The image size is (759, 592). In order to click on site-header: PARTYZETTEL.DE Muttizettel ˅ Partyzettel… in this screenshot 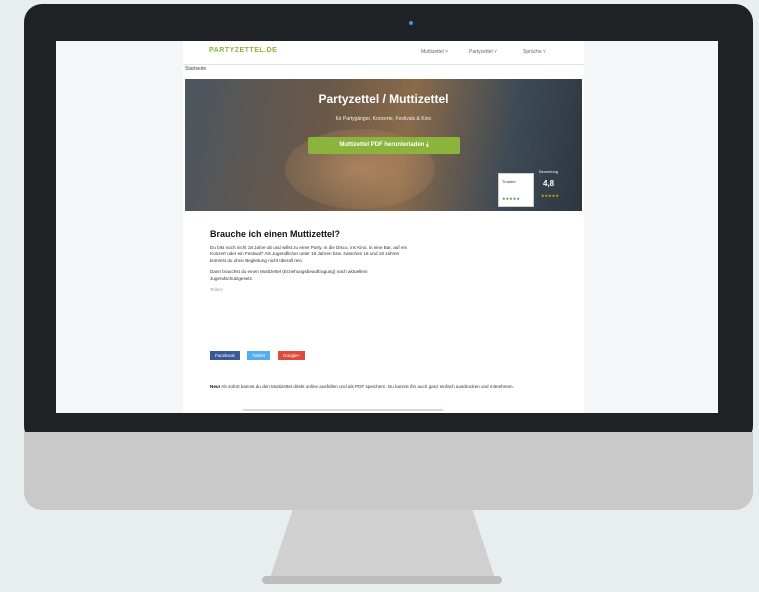, I will do `click(383, 53)`.